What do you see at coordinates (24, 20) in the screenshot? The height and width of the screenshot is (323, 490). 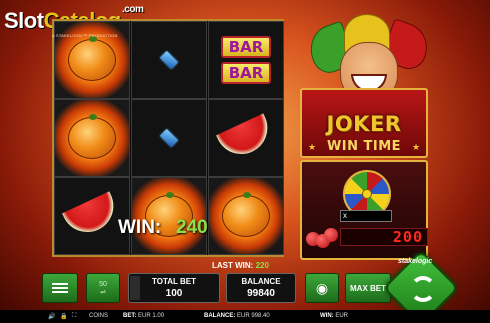 I see `logo-slot: Slot` at bounding box center [24, 20].